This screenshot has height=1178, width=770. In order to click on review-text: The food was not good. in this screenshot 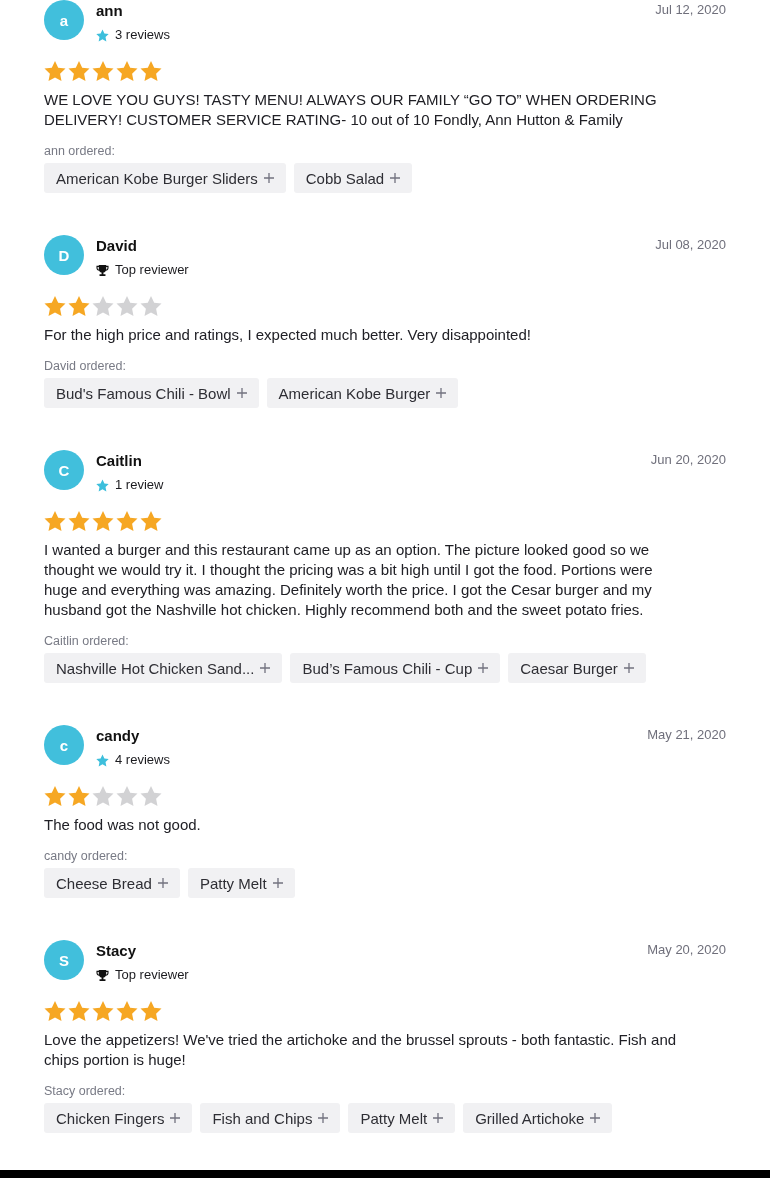, I will do `click(123, 825)`.